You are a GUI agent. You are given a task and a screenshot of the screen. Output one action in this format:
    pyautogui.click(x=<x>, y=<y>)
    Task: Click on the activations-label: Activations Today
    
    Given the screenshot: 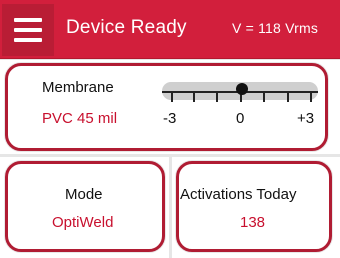 What is the action you would take?
    pyautogui.click(x=238, y=194)
    